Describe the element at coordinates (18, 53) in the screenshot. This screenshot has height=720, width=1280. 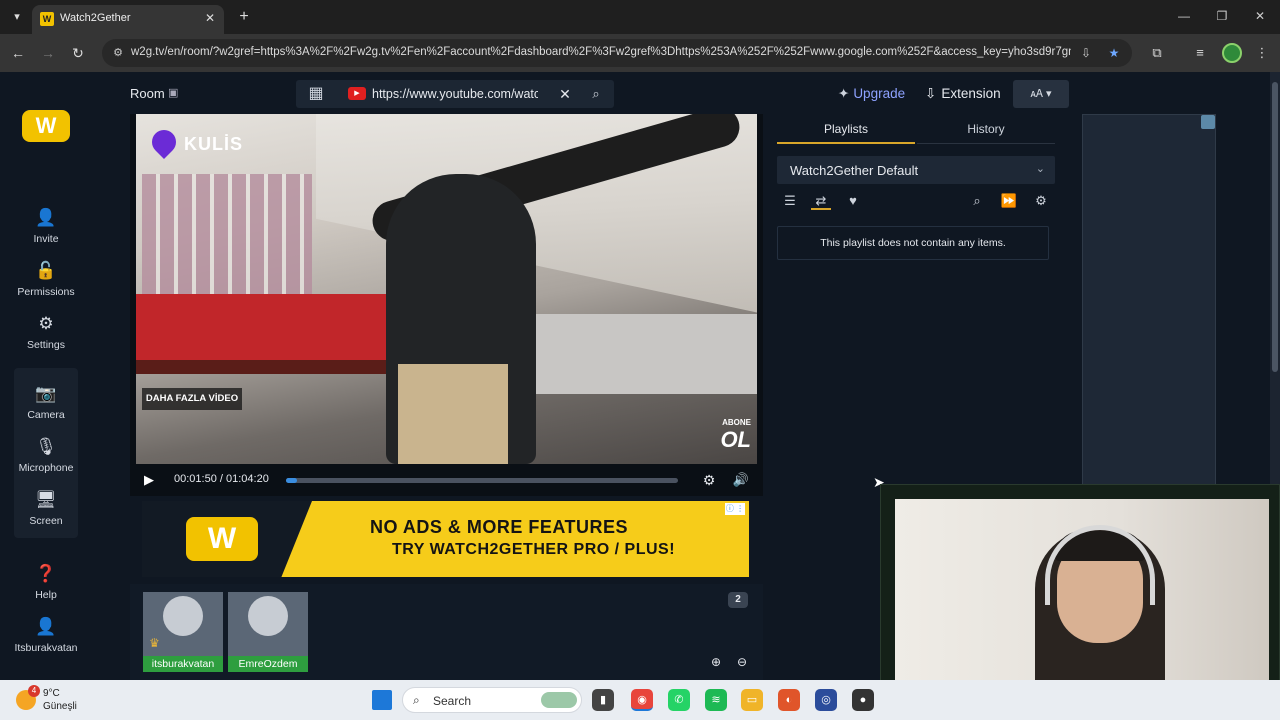
I see `back-icon: ←` at that location.